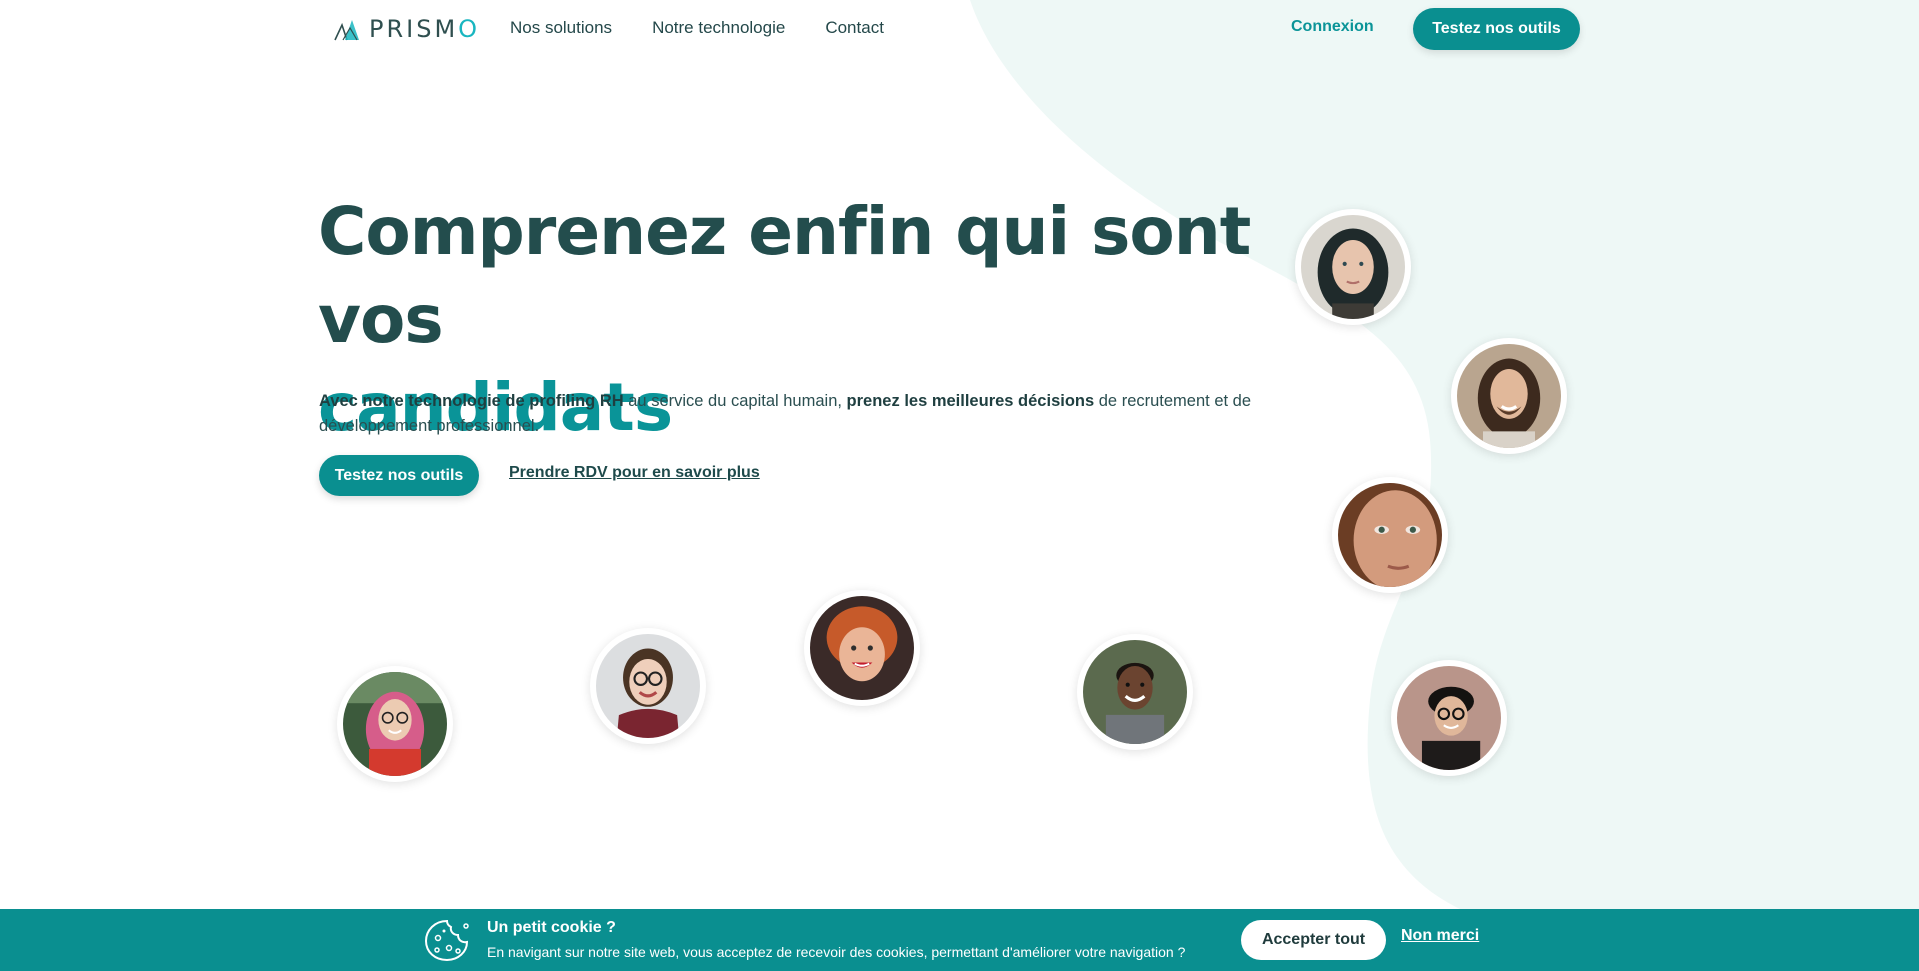 This screenshot has height=971, width=1919. Describe the element at coordinates (735, 401) in the screenshot. I see `hero-desc-text1: au service du capital humain,` at that location.